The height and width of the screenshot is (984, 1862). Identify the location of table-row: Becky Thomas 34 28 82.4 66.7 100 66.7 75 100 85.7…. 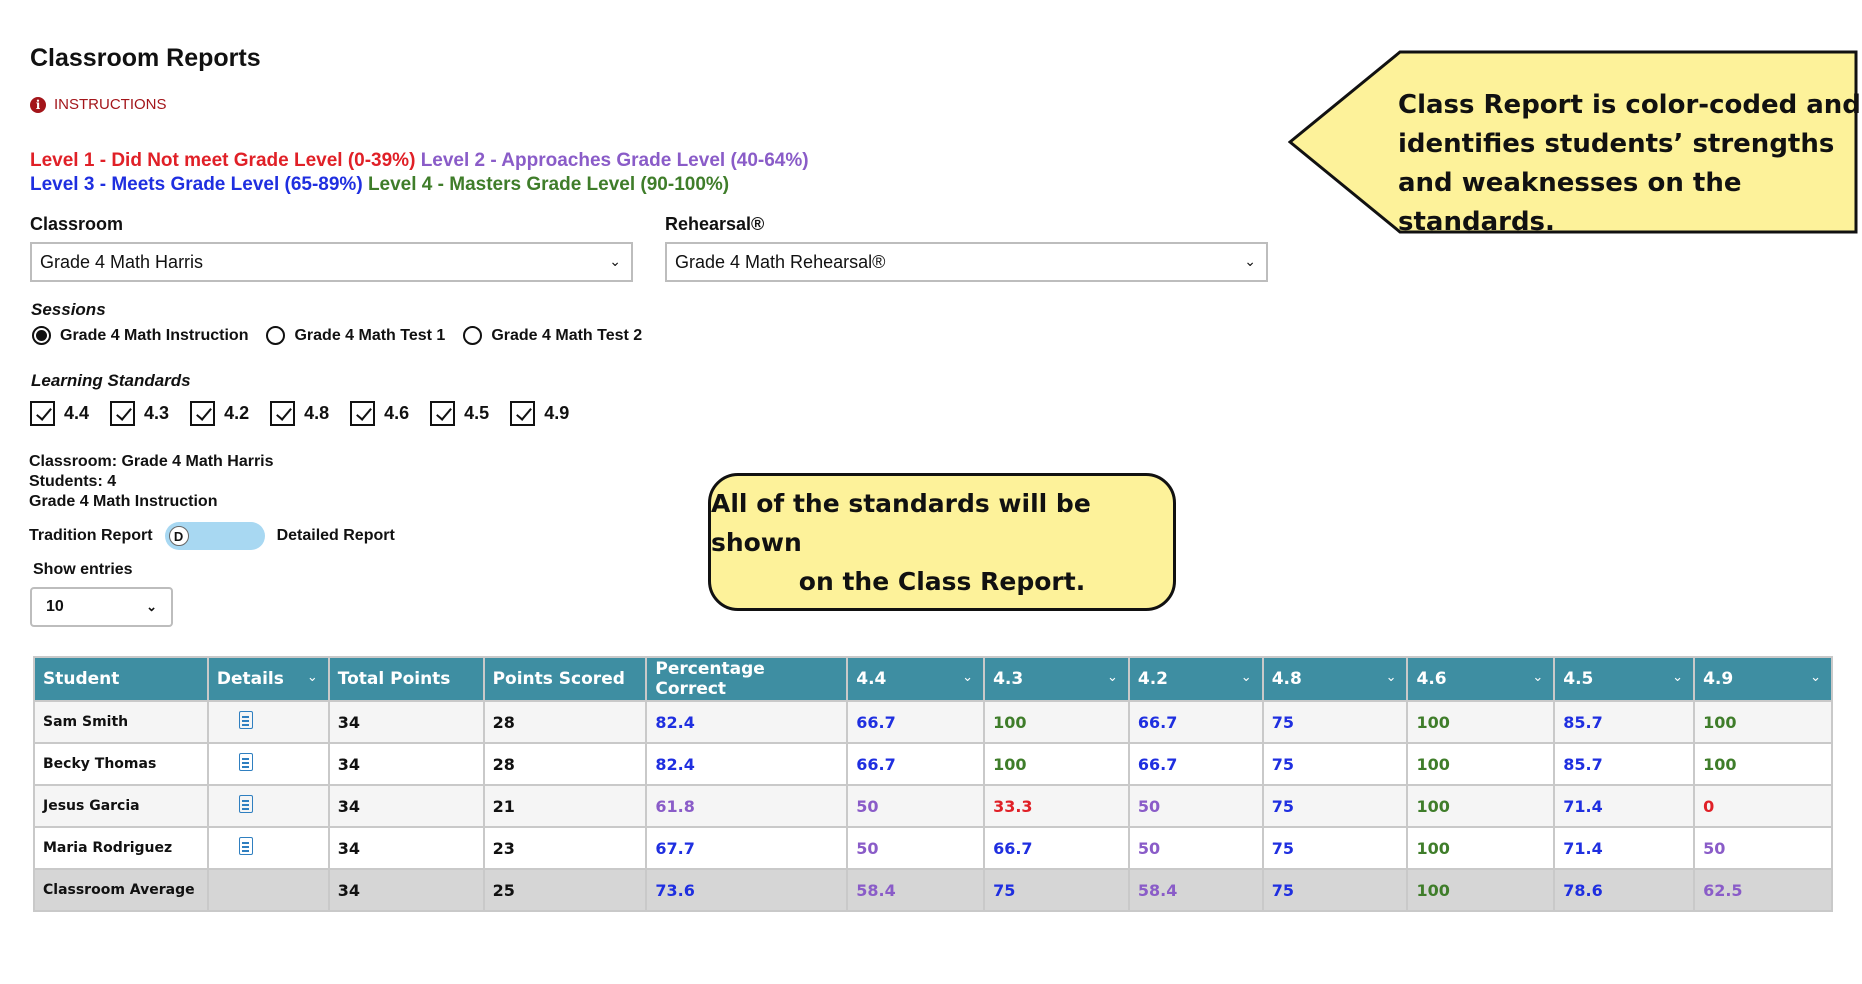
(933, 764).